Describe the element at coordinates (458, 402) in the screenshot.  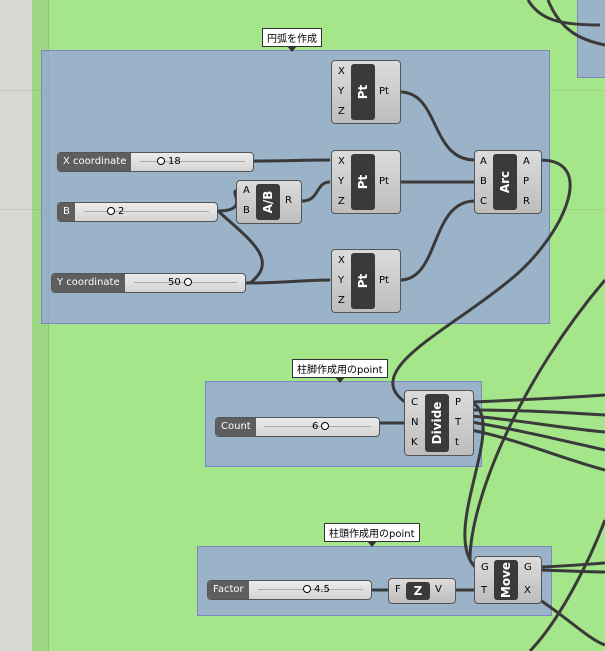
I see `divide-output-p: P` at that location.